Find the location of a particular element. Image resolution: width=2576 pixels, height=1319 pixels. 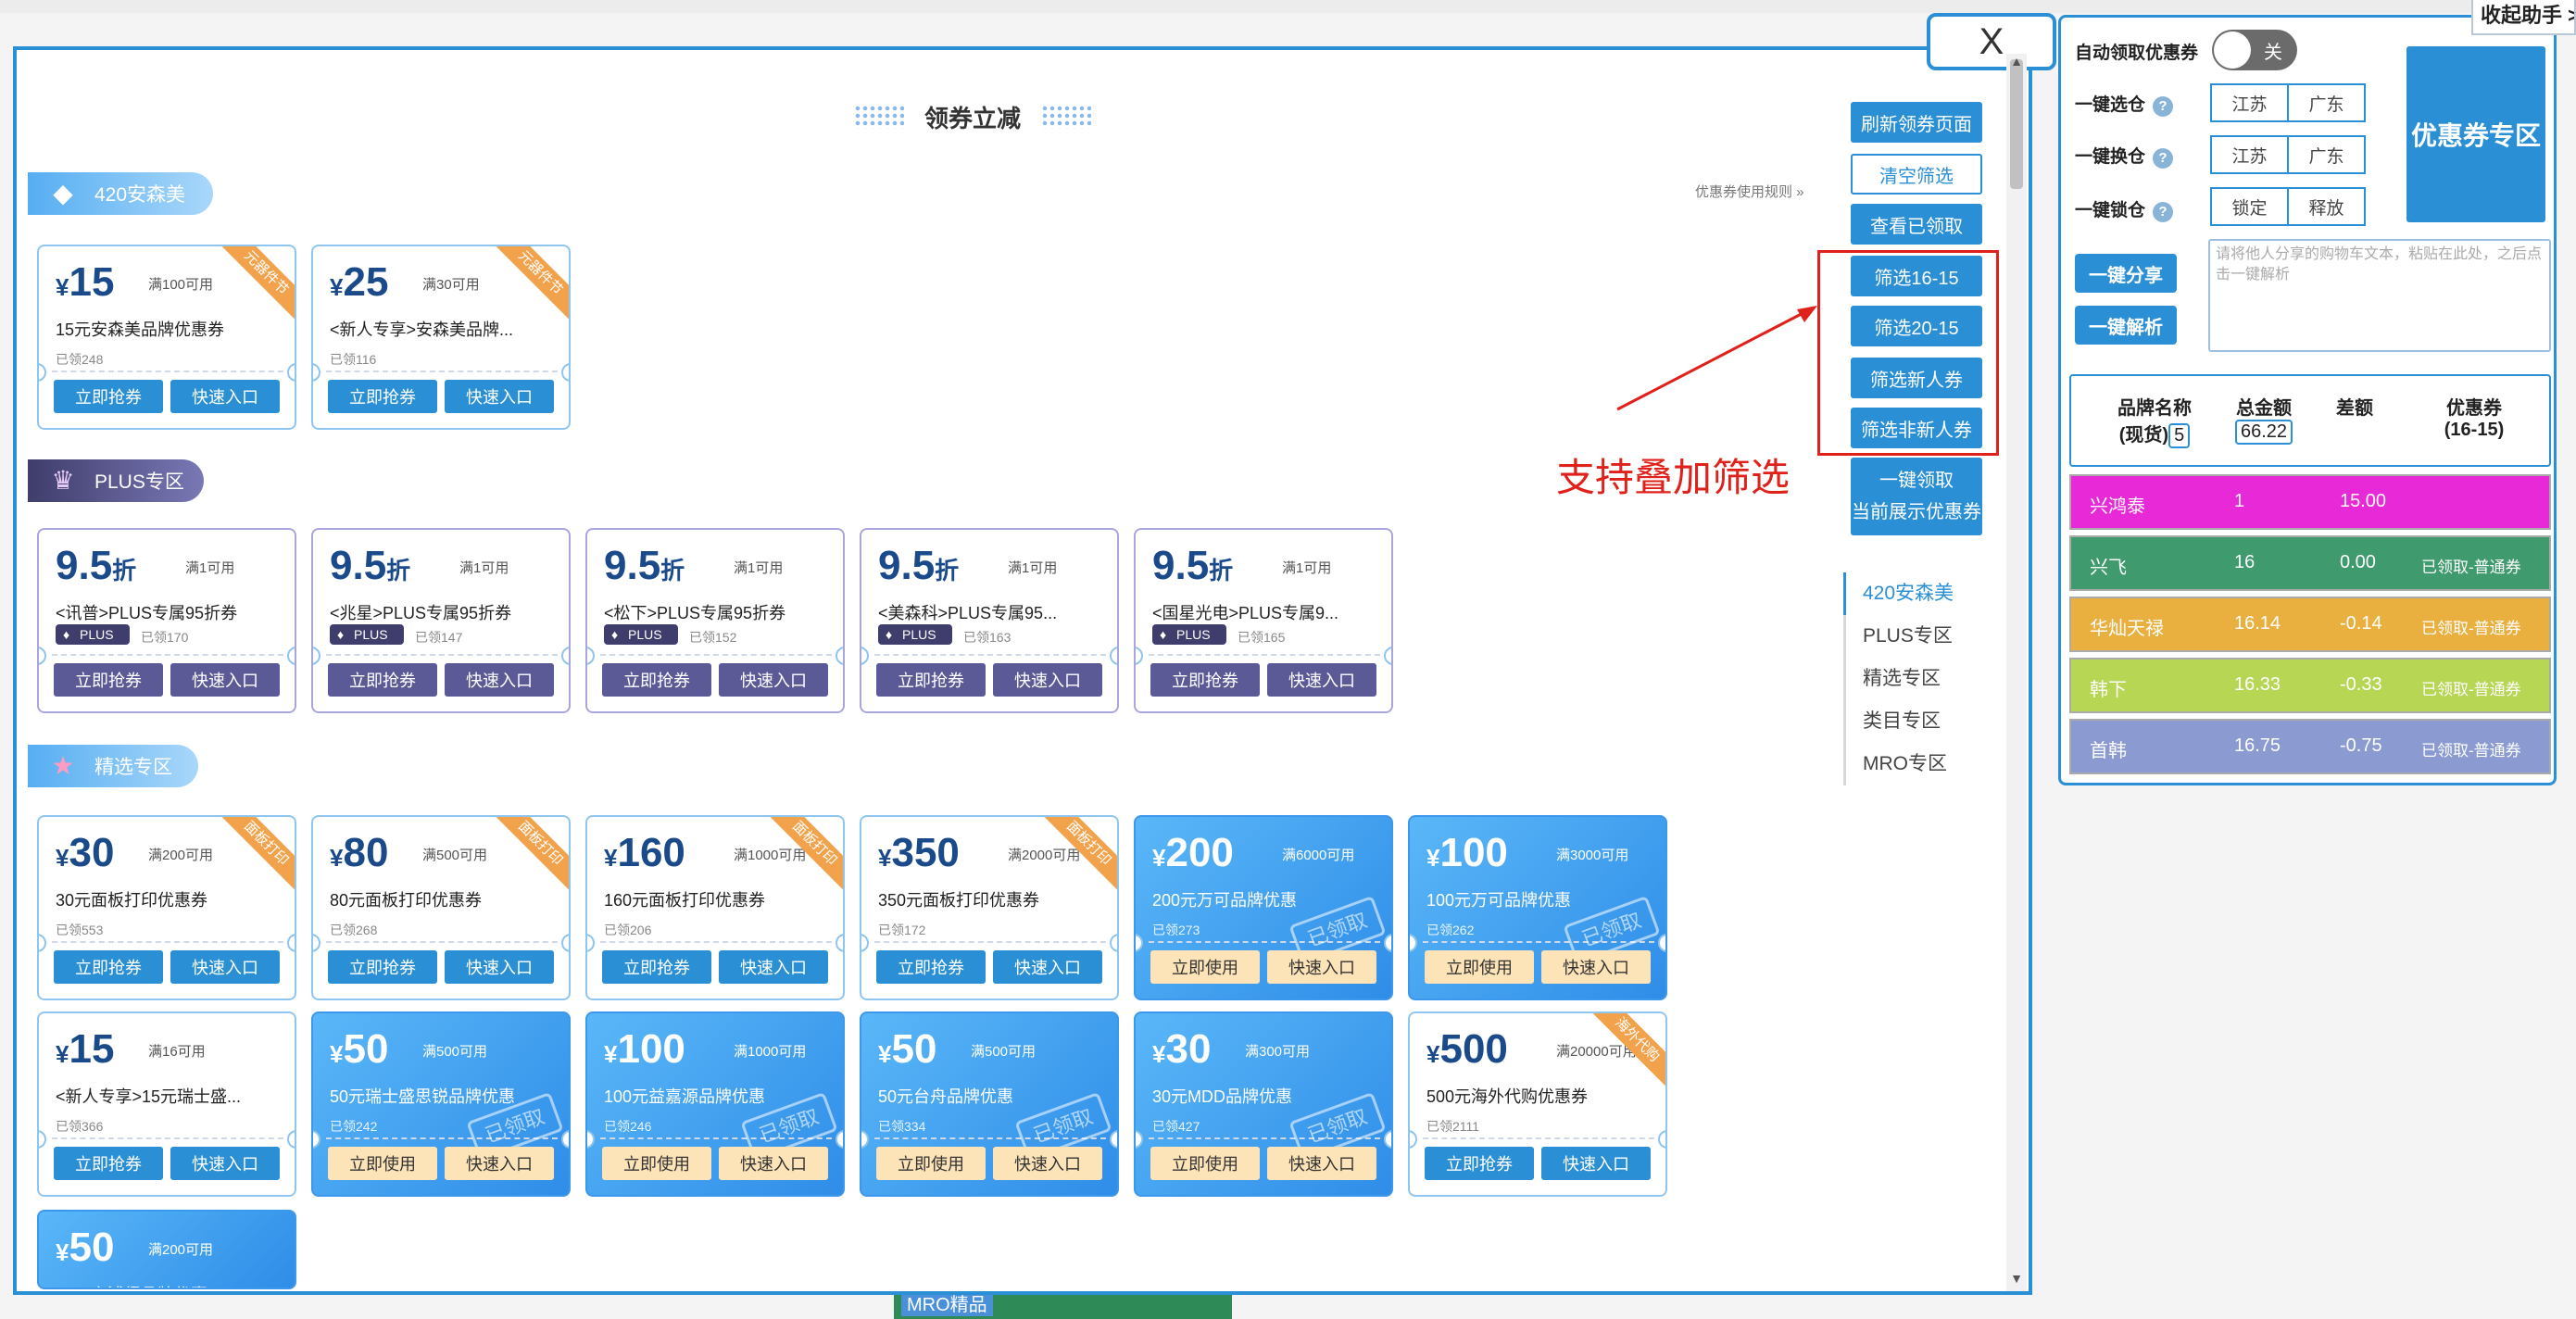

crown-icon: ♛ is located at coordinates (63, 480).